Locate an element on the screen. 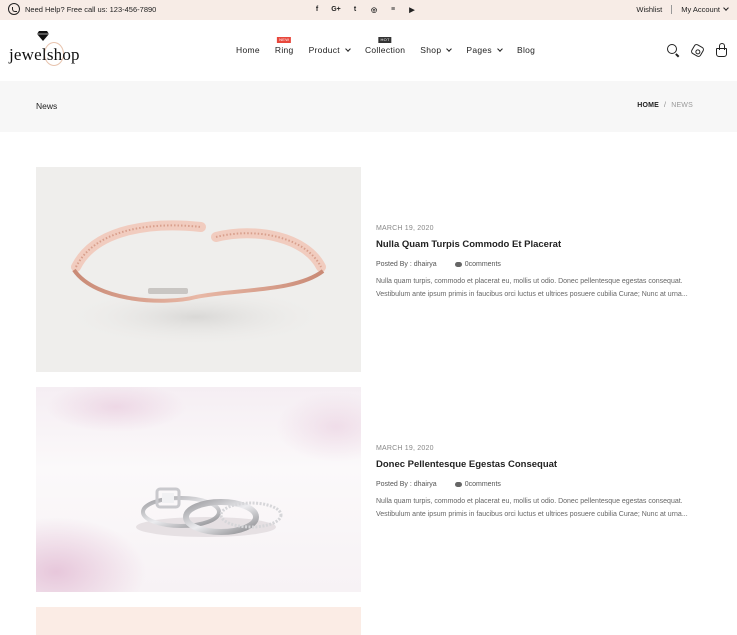 The width and height of the screenshot is (737, 635). cart-icon is located at coordinates (722, 50).